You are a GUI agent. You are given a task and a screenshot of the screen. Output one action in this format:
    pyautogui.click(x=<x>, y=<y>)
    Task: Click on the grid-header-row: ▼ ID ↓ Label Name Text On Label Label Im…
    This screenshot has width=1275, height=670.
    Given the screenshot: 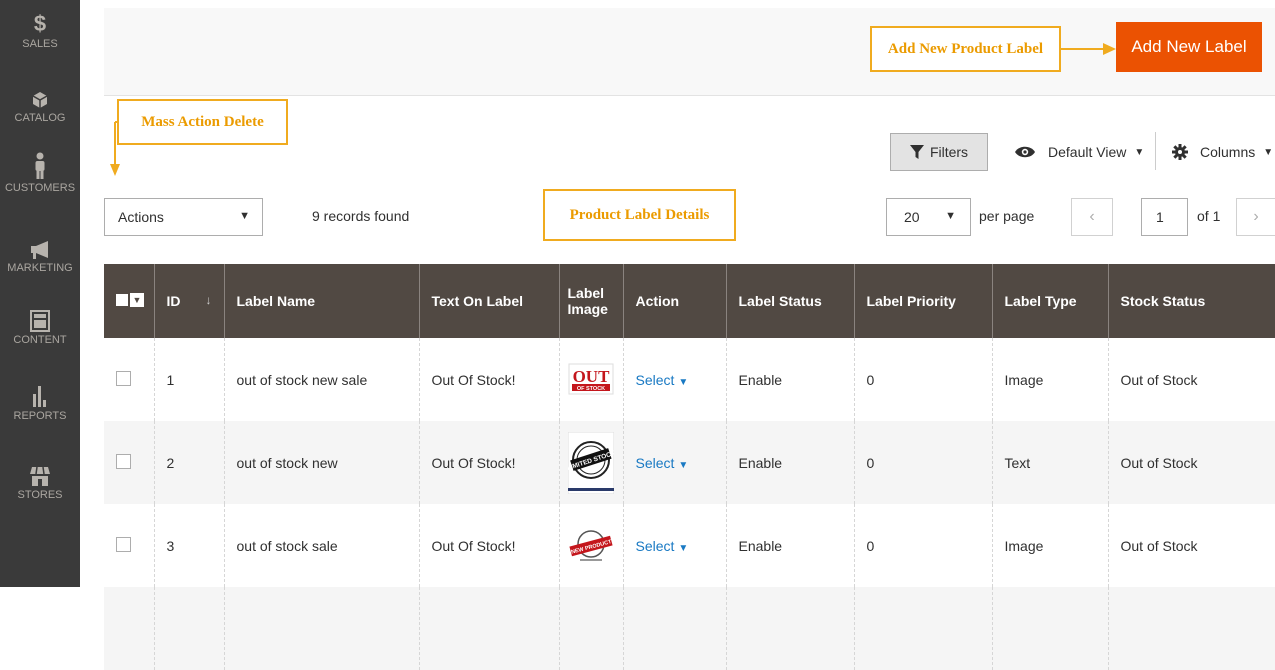 What is the action you would take?
    pyautogui.click(x=689, y=301)
    